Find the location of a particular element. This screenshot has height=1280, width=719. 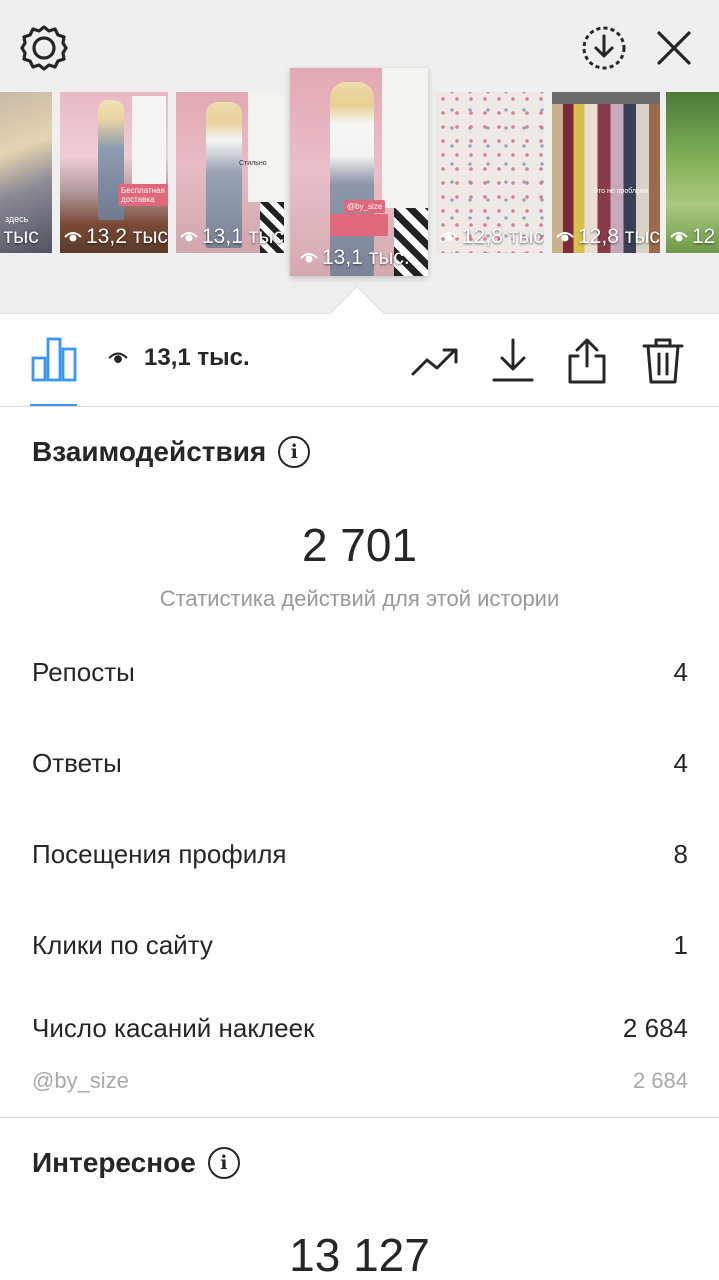

discovery-total: 13 127 is located at coordinates (359, 1254).